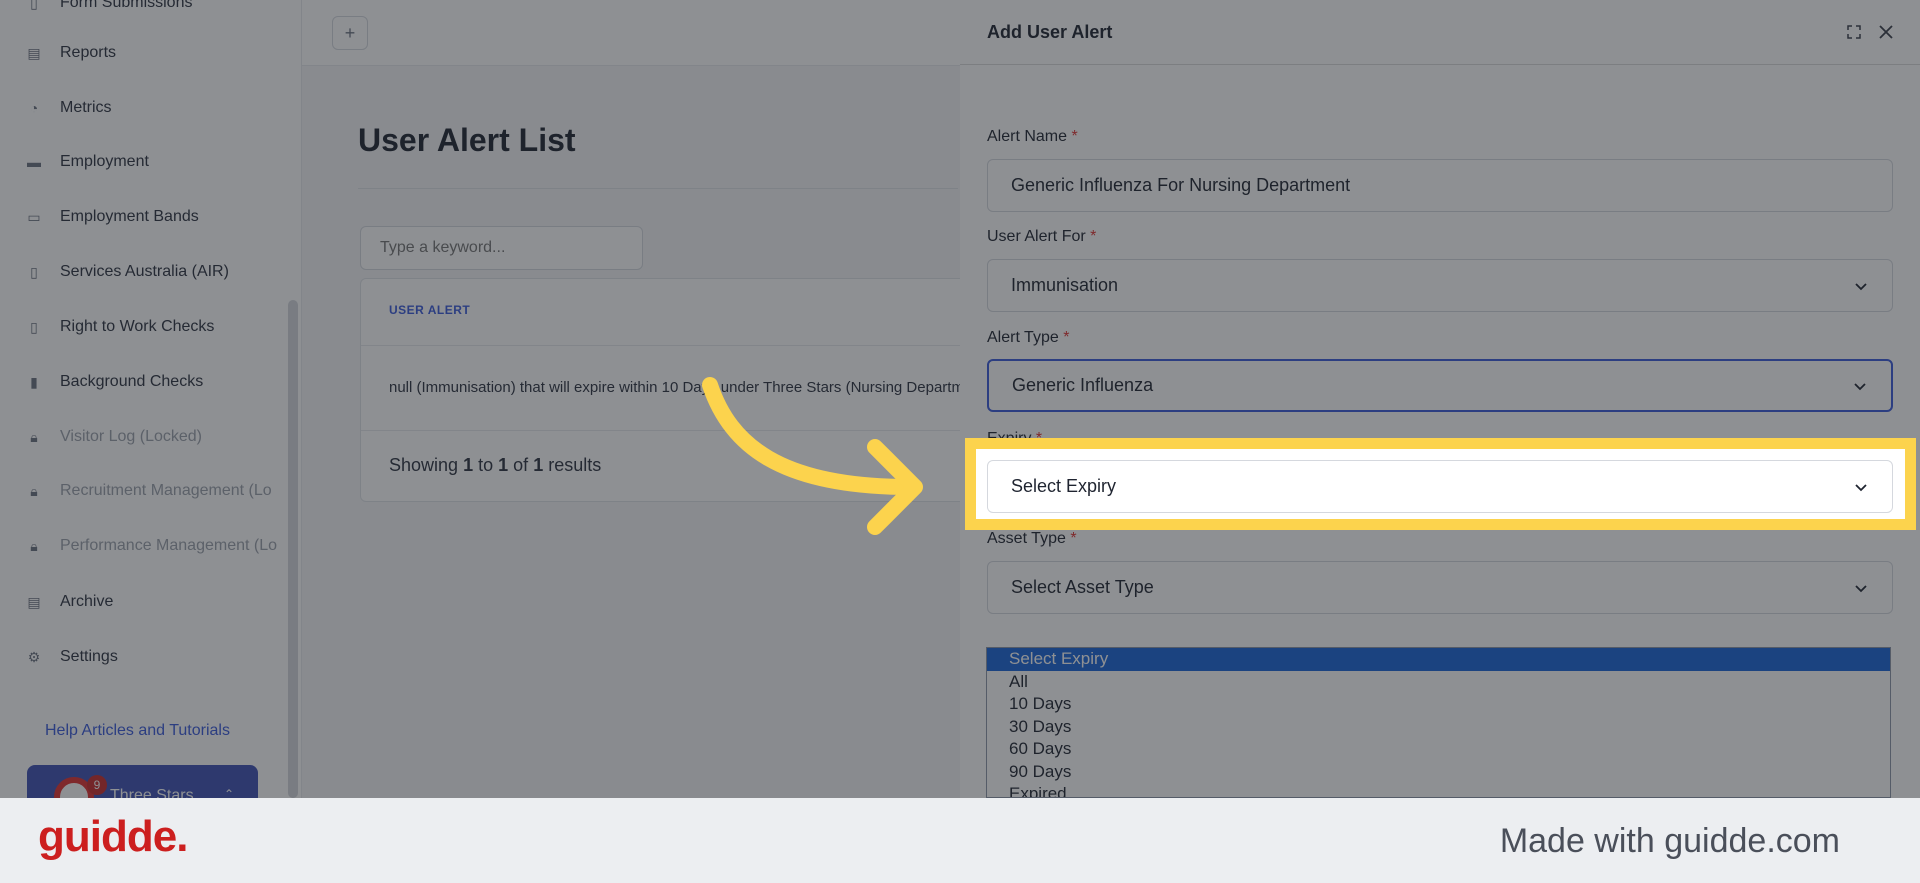 Image resolution: width=1920 pixels, height=883 pixels. What do you see at coordinates (113, 836) in the screenshot?
I see `guidde-logo: guidde.` at bounding box center [113, 836].